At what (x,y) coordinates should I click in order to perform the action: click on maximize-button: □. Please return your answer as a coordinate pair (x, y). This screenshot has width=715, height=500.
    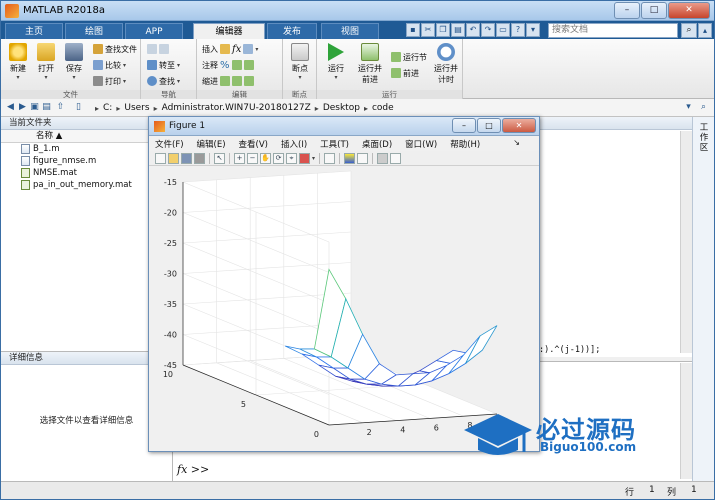
    Looking at the image, I should click on (654, 10).